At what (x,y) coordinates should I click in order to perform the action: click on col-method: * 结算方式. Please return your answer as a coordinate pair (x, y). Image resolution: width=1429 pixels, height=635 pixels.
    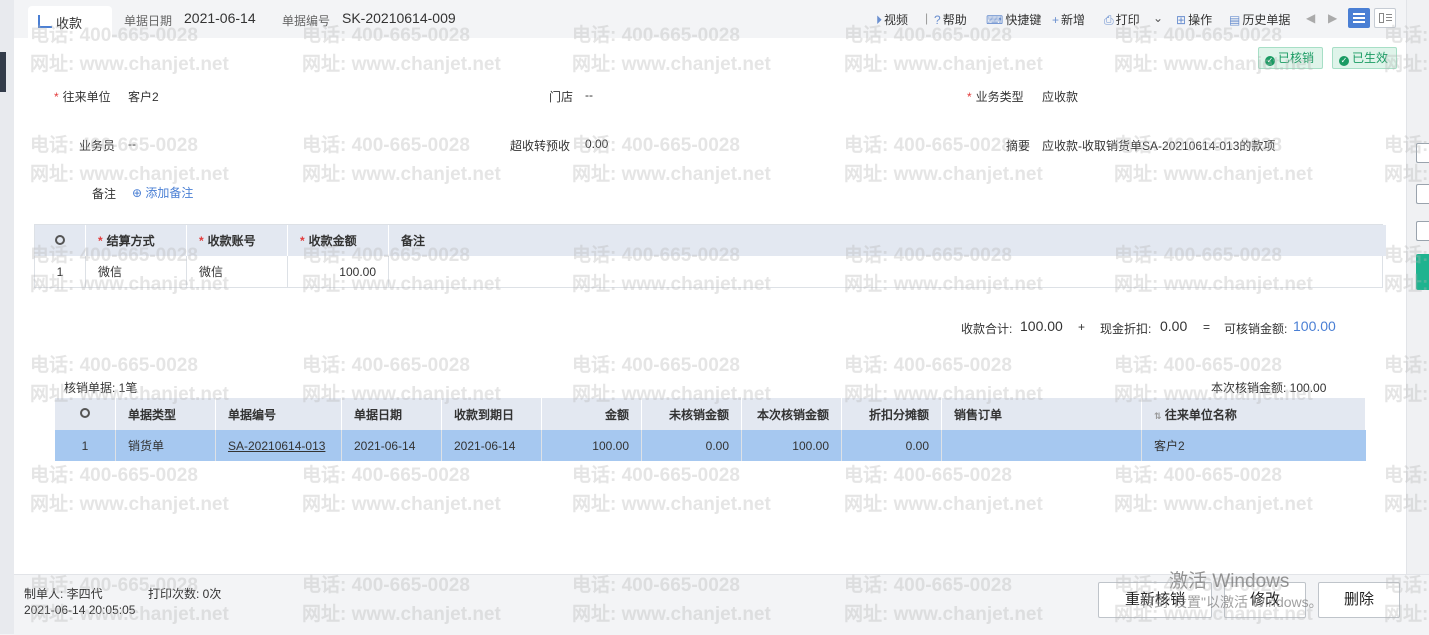
    Looking at the image, I should click on (136, 240).